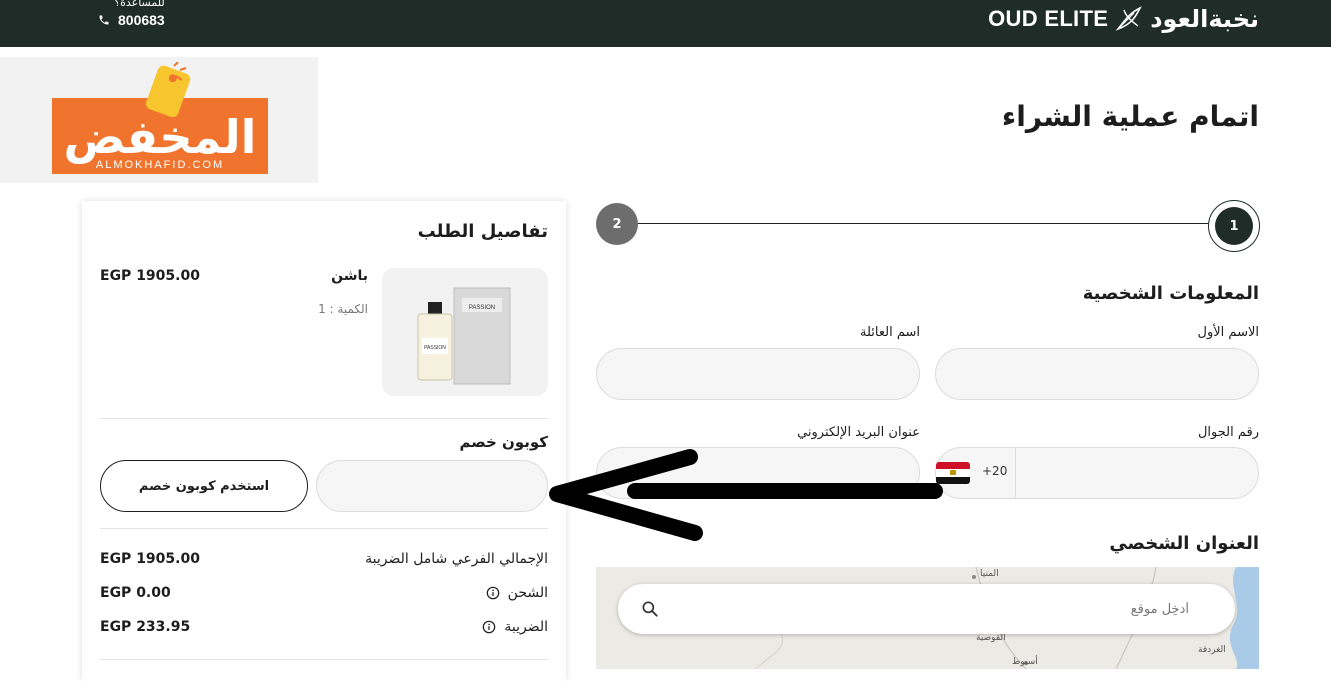  I want to click on brand-logo: OUD ELITE نخبةالعود, so click(1123, 19).